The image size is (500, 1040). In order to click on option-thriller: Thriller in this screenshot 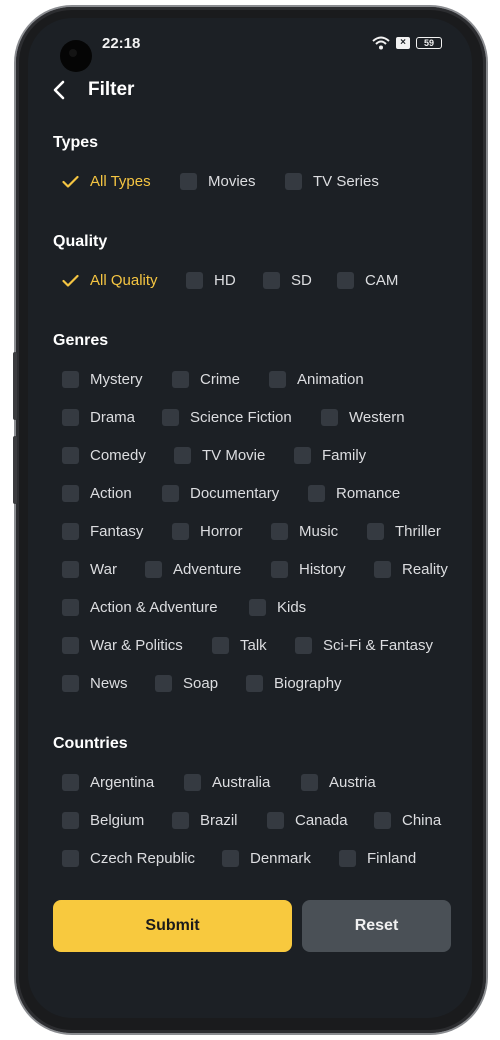, I will do `click(404, 531)`.